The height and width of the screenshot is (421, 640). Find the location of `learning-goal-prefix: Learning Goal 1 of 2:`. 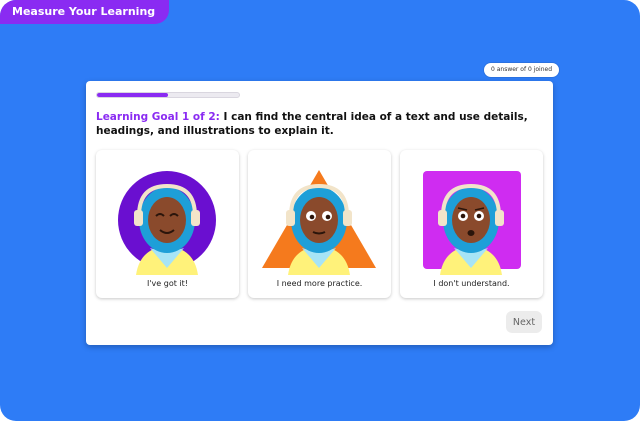

learning-goal-prefix: Learning Goal 1 of 2: is located at coordinates (158, 117).